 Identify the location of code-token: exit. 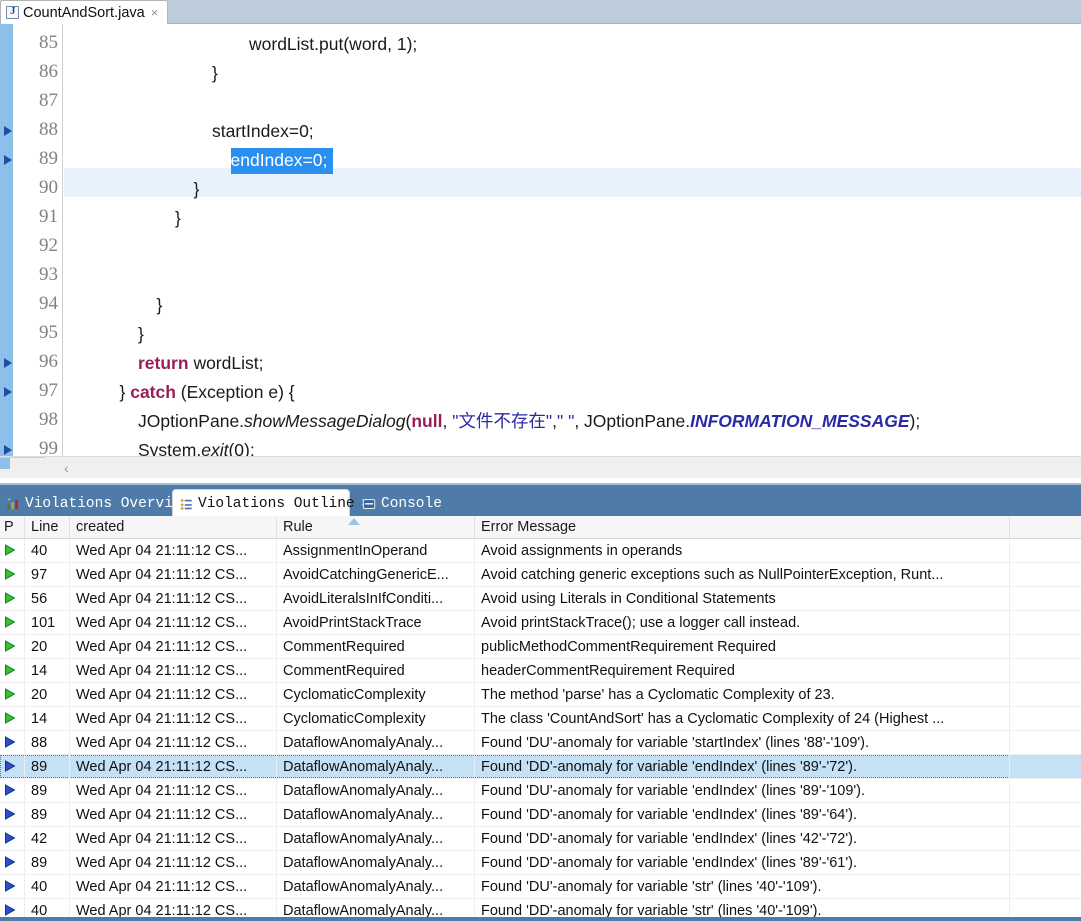
(215, 448).